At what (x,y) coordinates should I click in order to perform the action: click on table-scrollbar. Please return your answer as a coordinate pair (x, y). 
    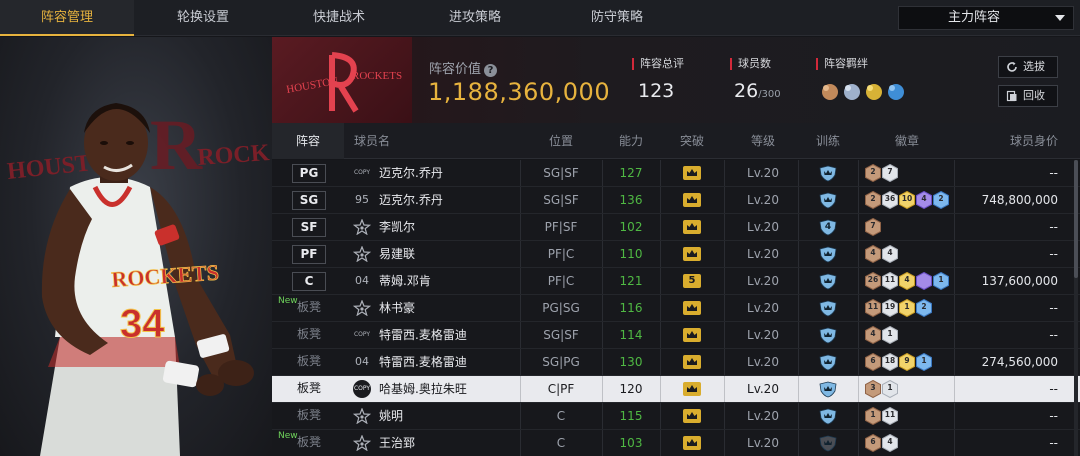
    Looking at the image, I should click on (1076, 308).